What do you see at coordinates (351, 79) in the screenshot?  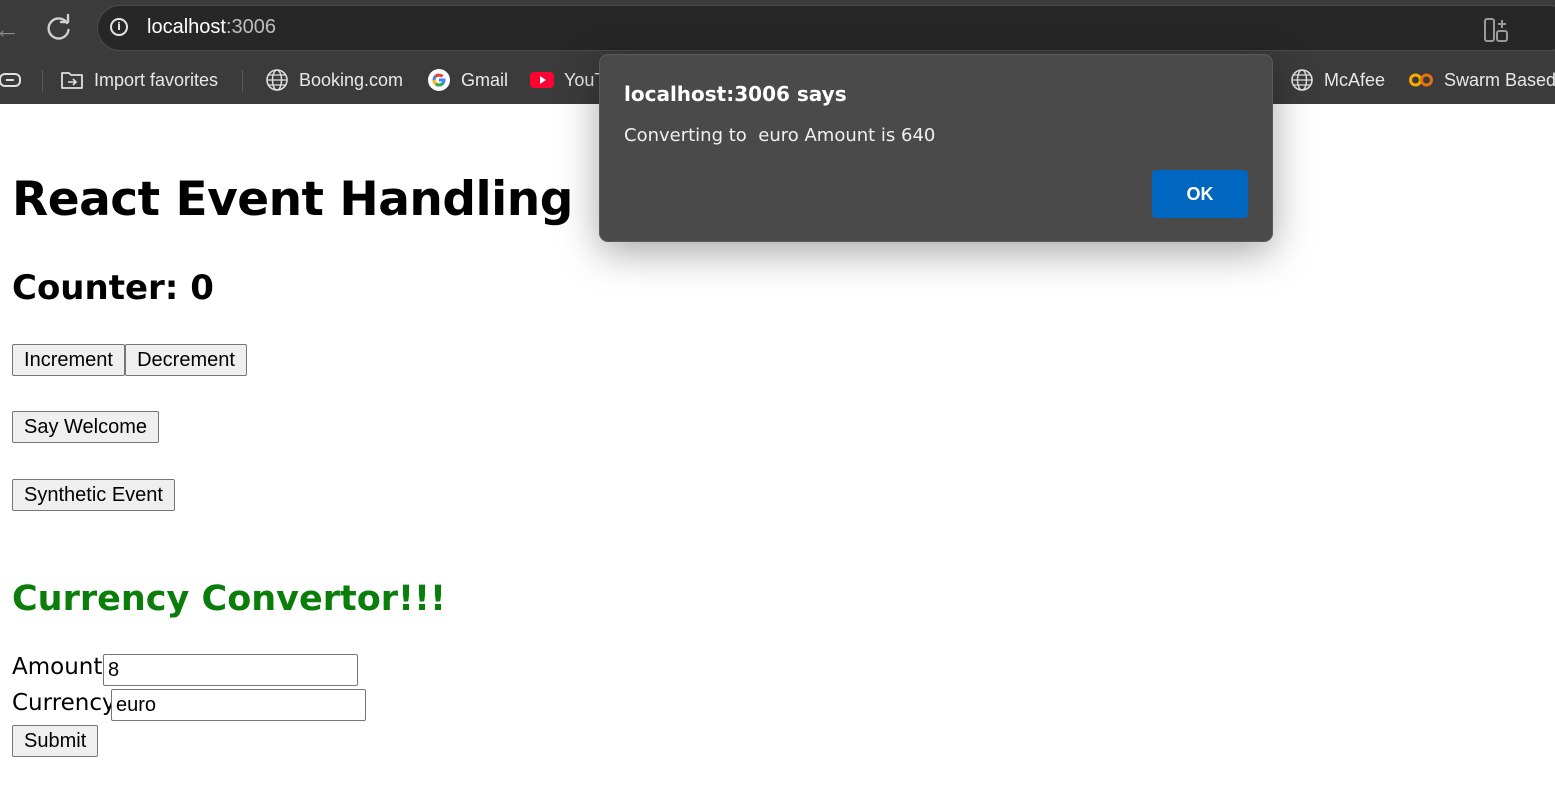 I see `bookmark-label: Booking.com` at bounding box center [351, 79].